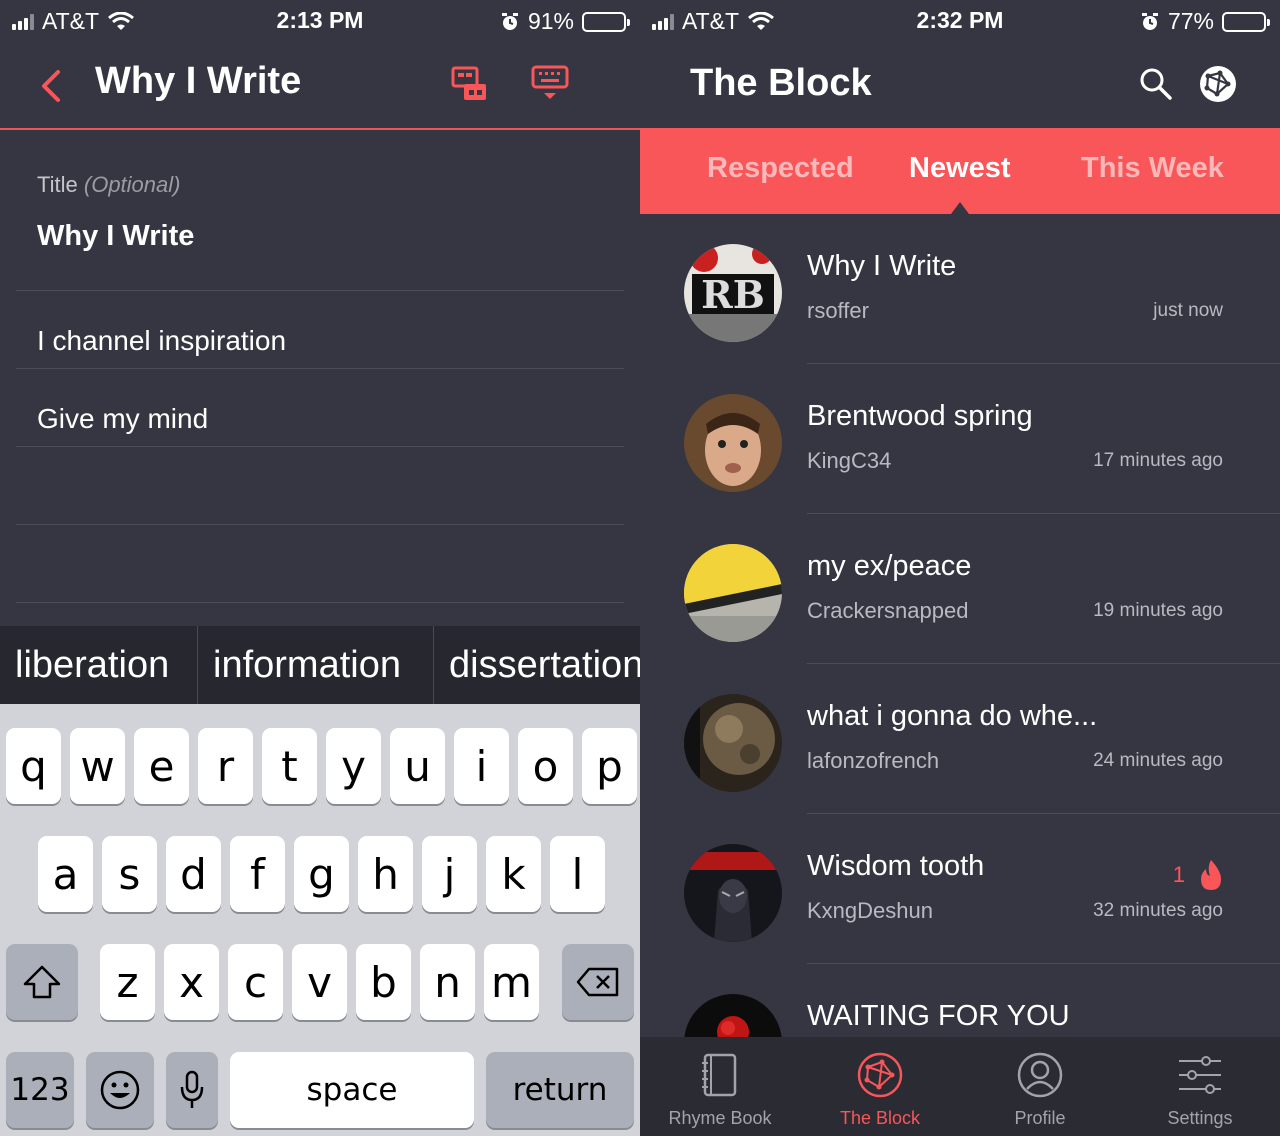 The width and height of the screenshot is (1280, 1136). I want to click on feed-item: RB Why I Write rsoffer just now, so click(960, 289).